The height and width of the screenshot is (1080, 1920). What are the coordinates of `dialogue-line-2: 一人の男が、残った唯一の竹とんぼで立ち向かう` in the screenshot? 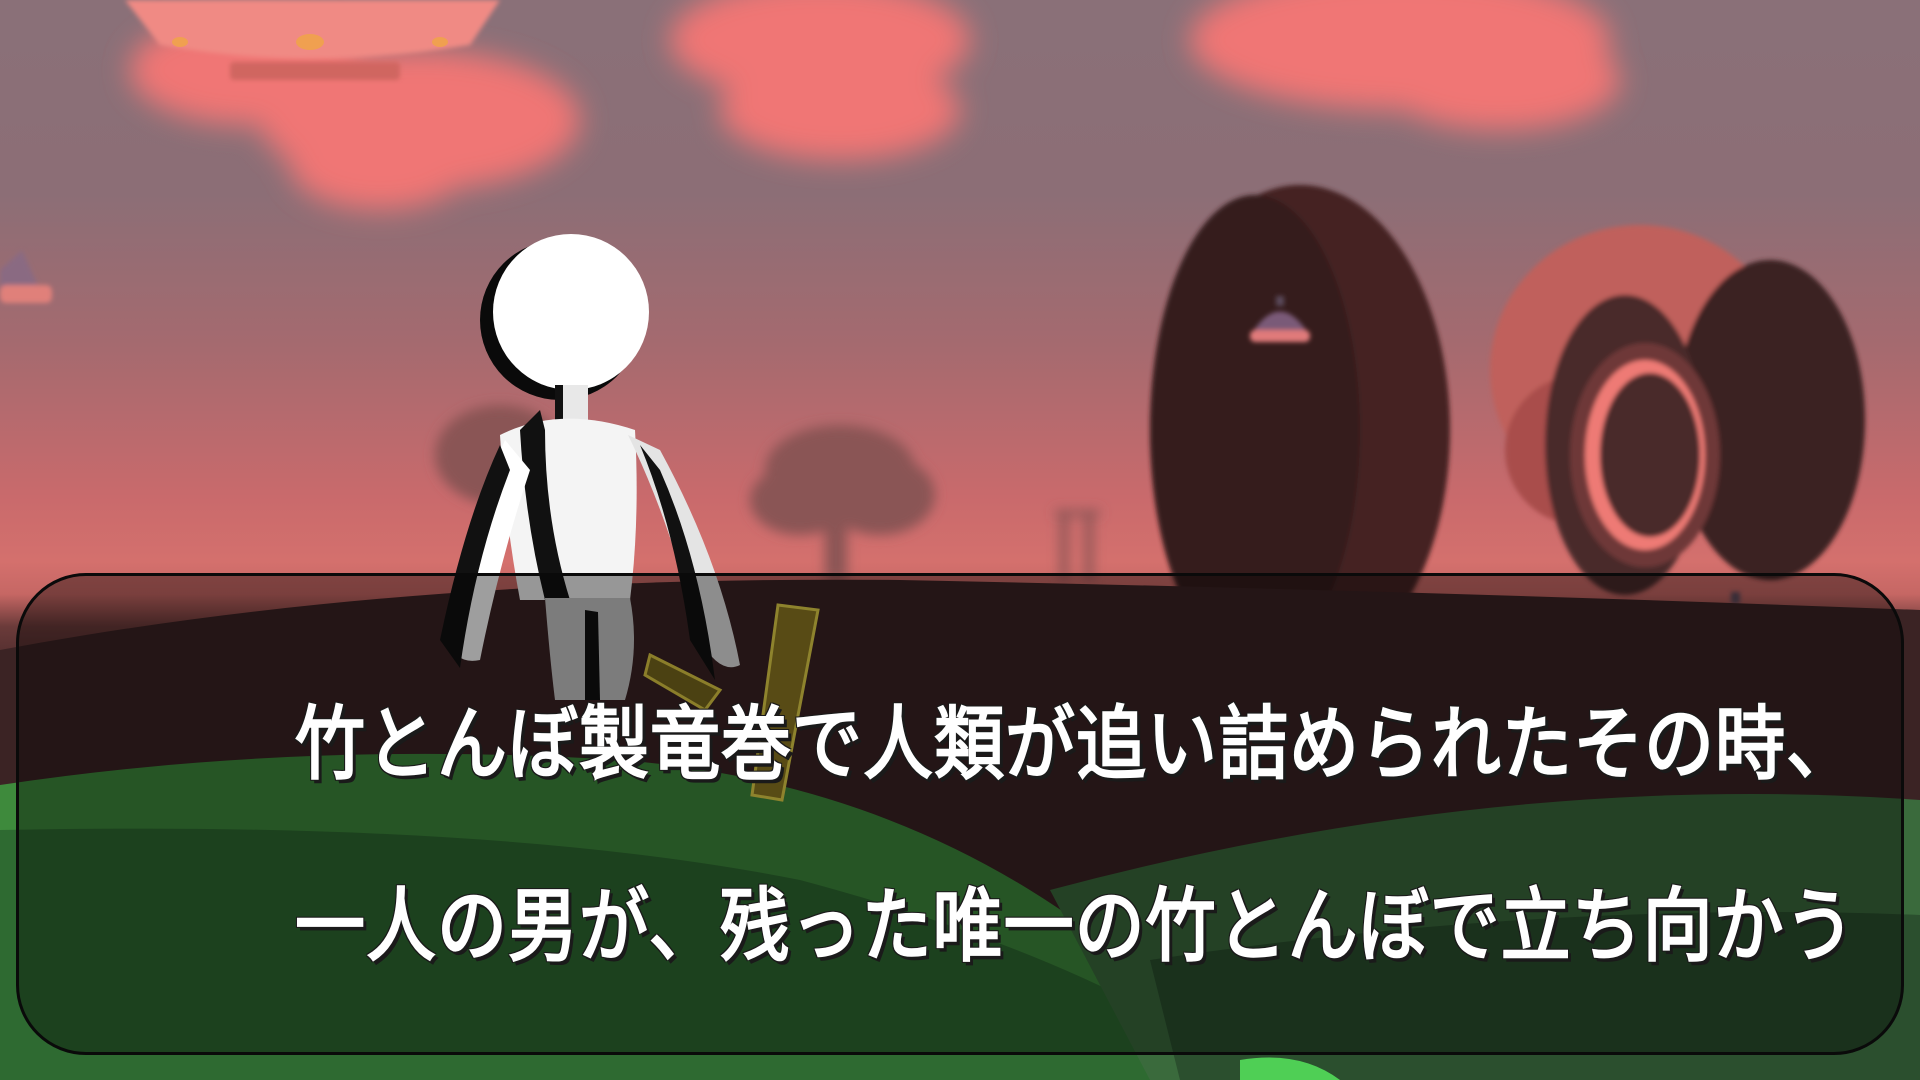 It's located at (1075, 926).